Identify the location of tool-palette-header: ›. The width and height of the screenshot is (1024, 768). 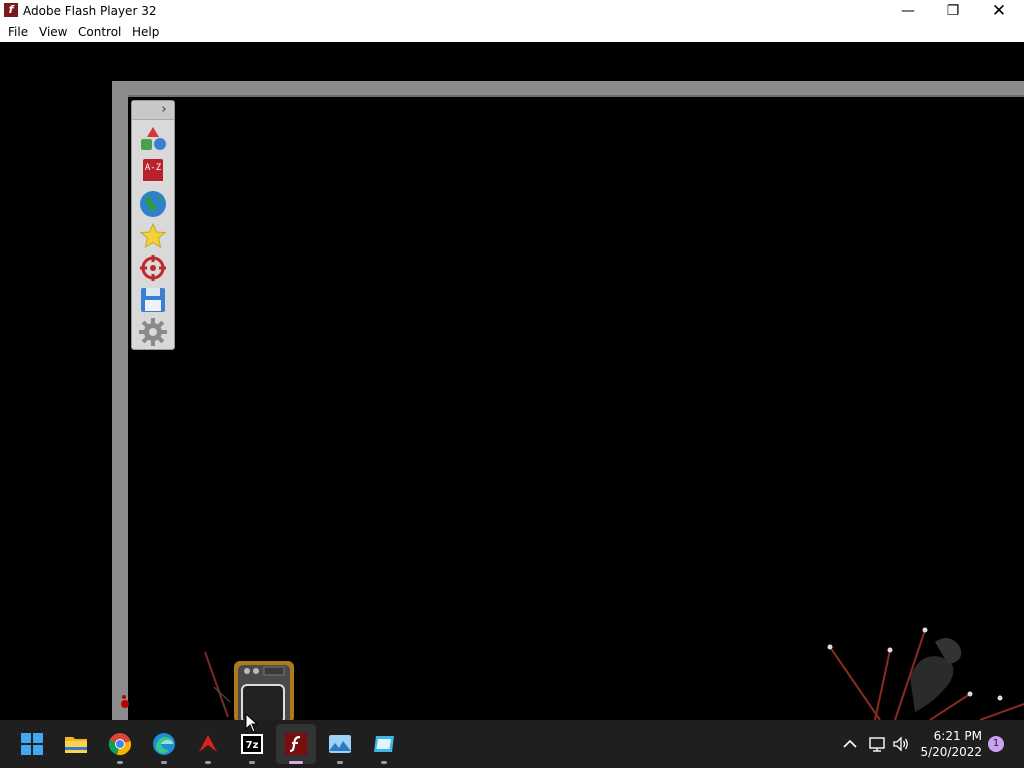
(153, 110).